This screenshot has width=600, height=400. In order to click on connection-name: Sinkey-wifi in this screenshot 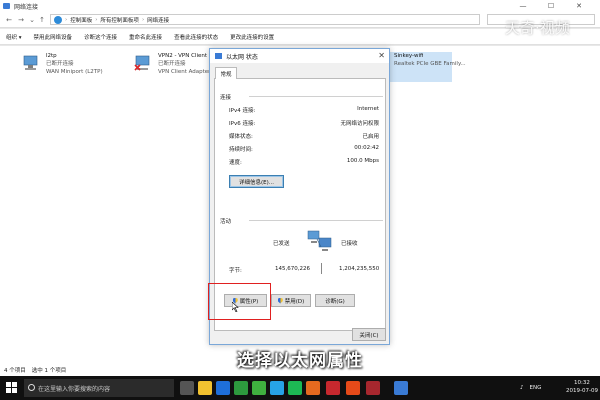, I will do `click(409, 56)`.